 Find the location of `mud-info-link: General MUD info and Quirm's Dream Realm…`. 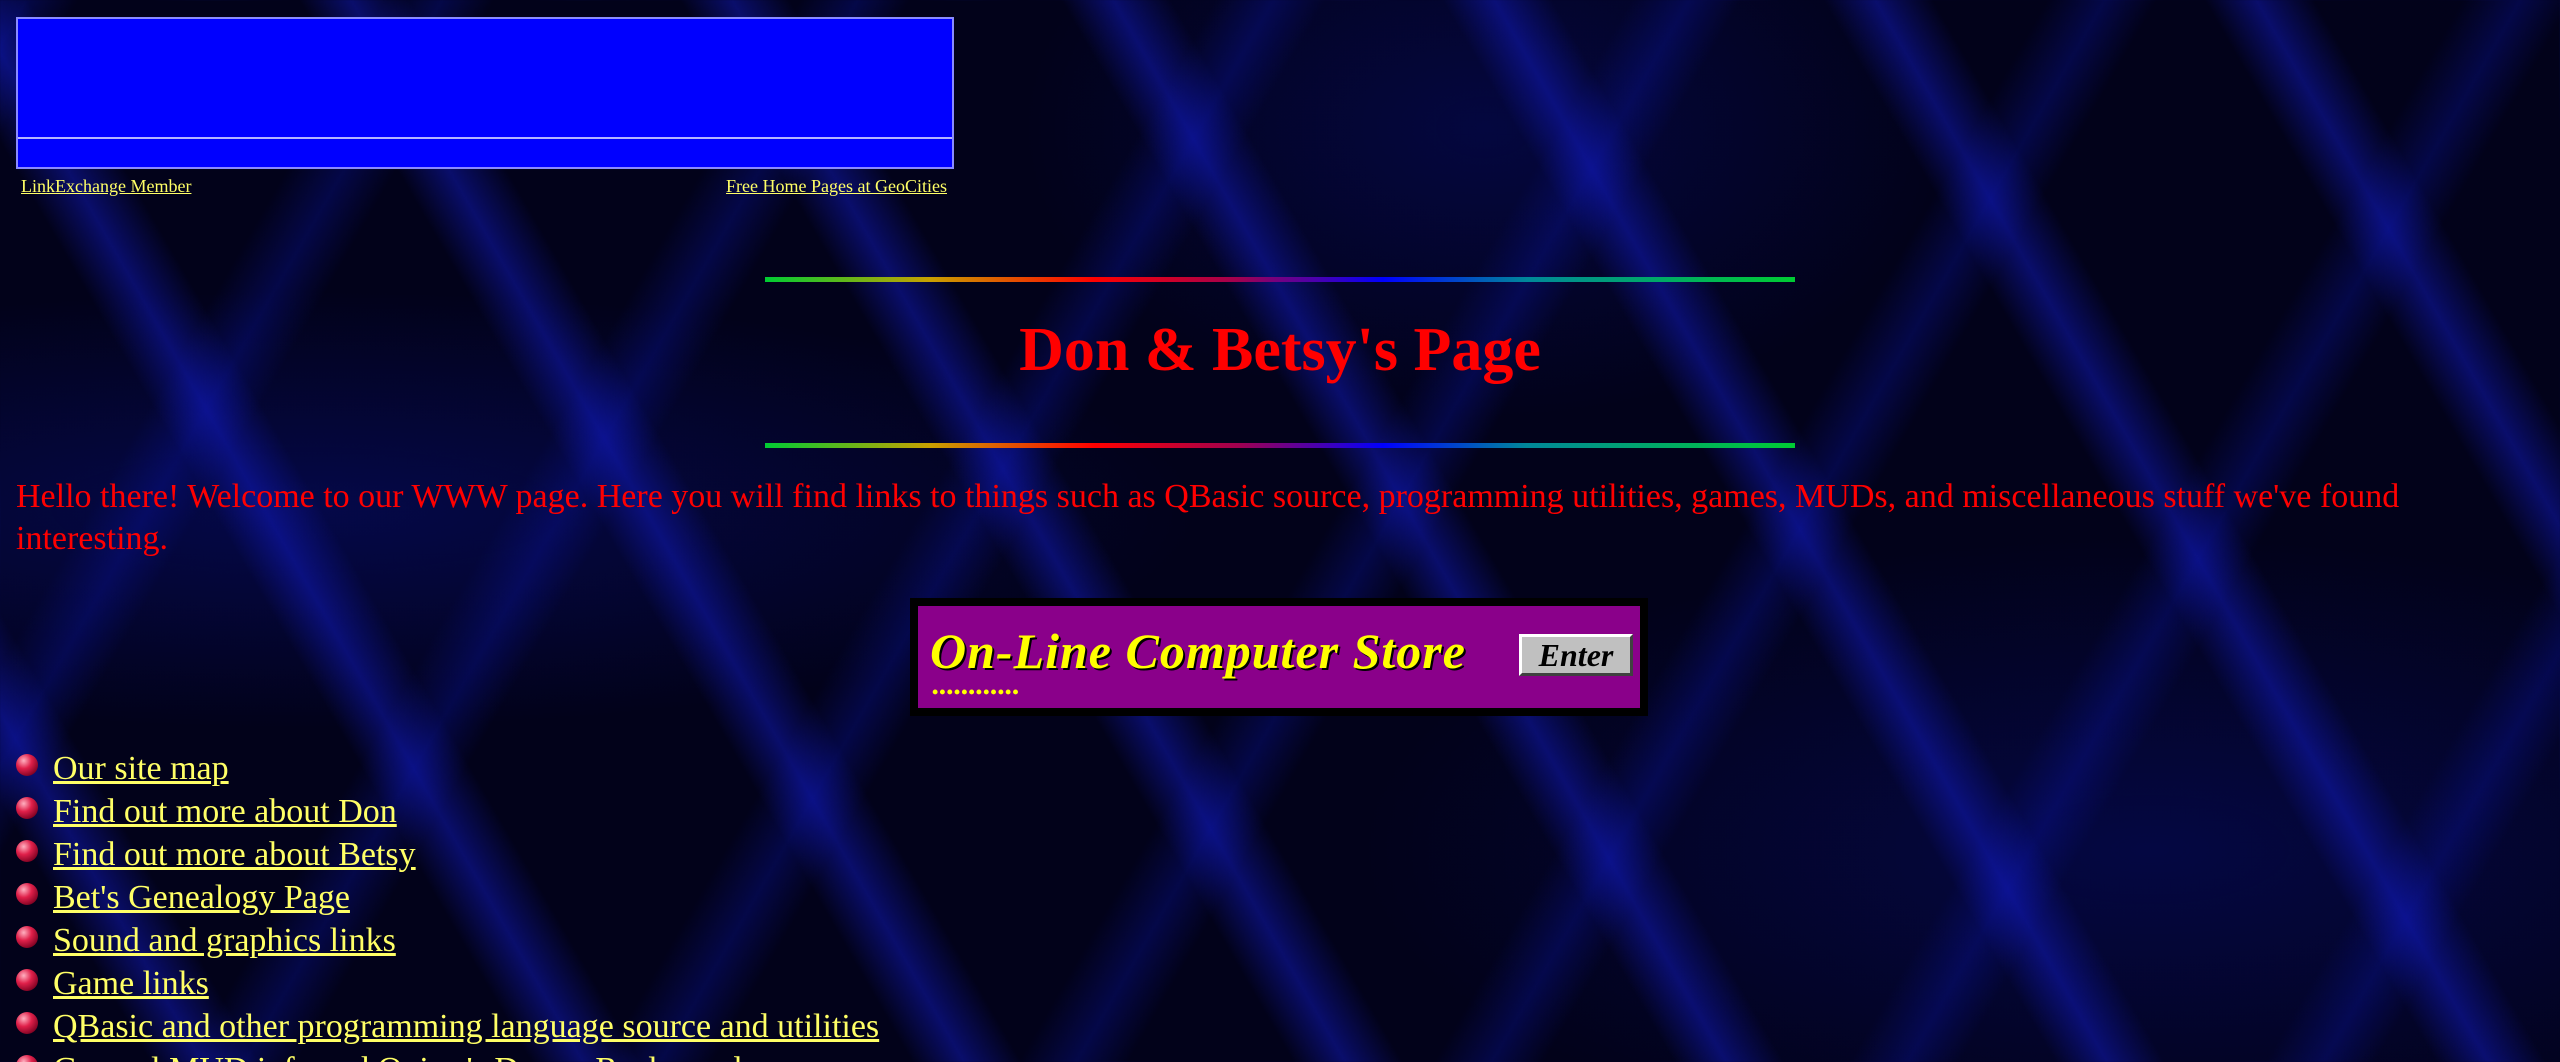

mud-info-link: General MUD info and Quirm's Dream Realm… is located at coordinates (397, 1056).